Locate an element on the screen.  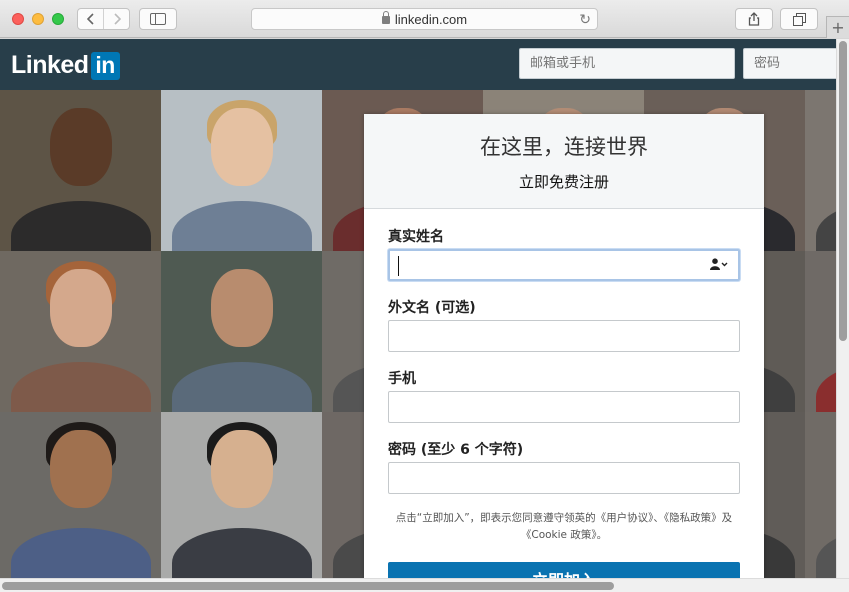
signup-card-header: 在这里，连接世界 立即免费注册 is located at coordinates (564, 161).